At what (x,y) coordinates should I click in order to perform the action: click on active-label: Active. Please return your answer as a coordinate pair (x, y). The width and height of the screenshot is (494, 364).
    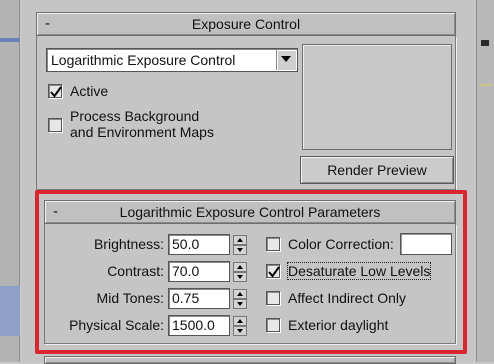
    Looking at the image, I should click on (89, 91).